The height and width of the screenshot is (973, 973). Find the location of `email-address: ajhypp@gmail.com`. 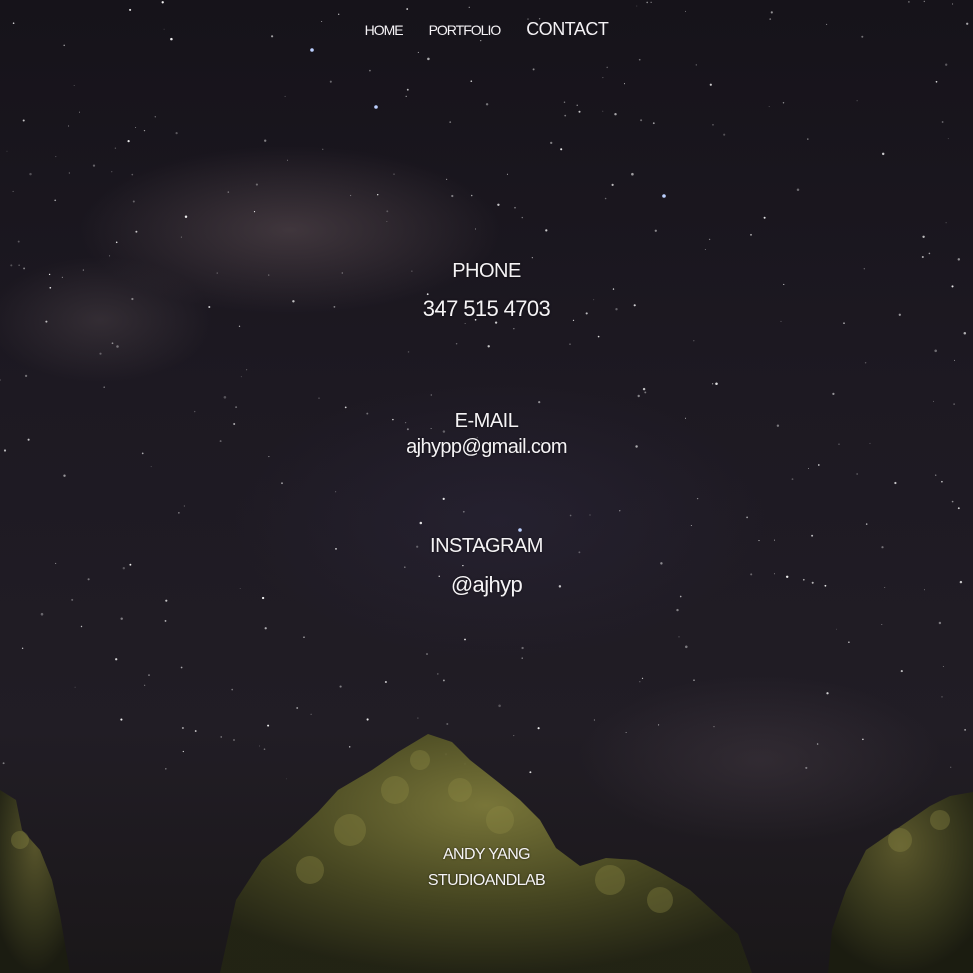

email-address: ajhypp@gmail.com is located at coordinates (486, 447).